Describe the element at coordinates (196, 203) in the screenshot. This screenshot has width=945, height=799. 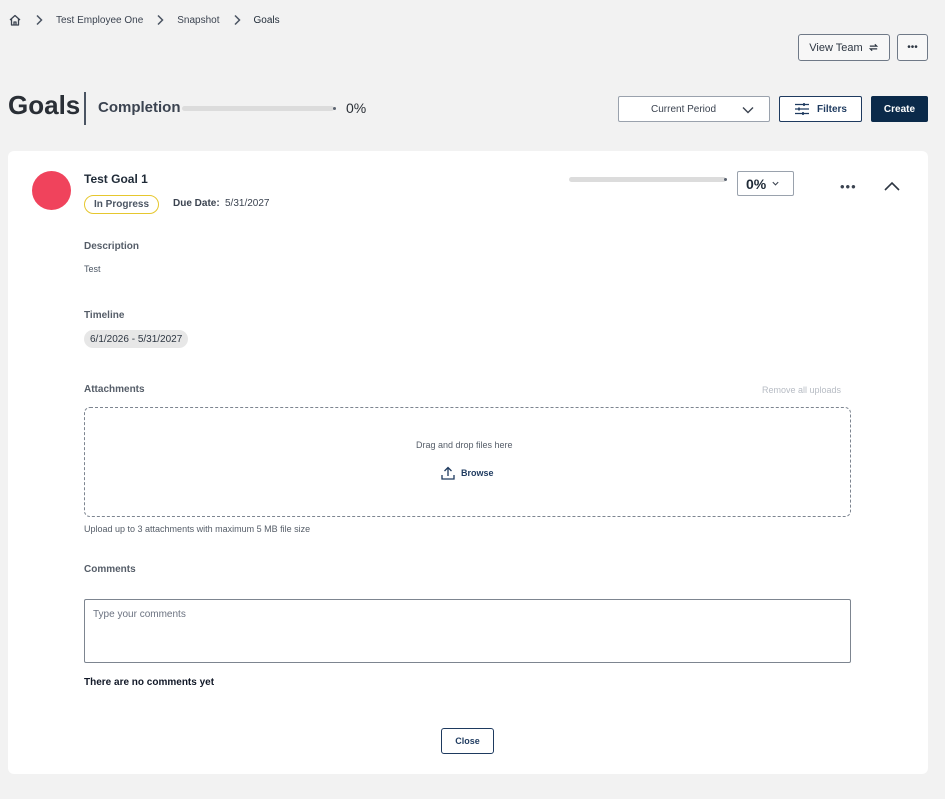
I see `due-date-label: Due Date:` at that location.